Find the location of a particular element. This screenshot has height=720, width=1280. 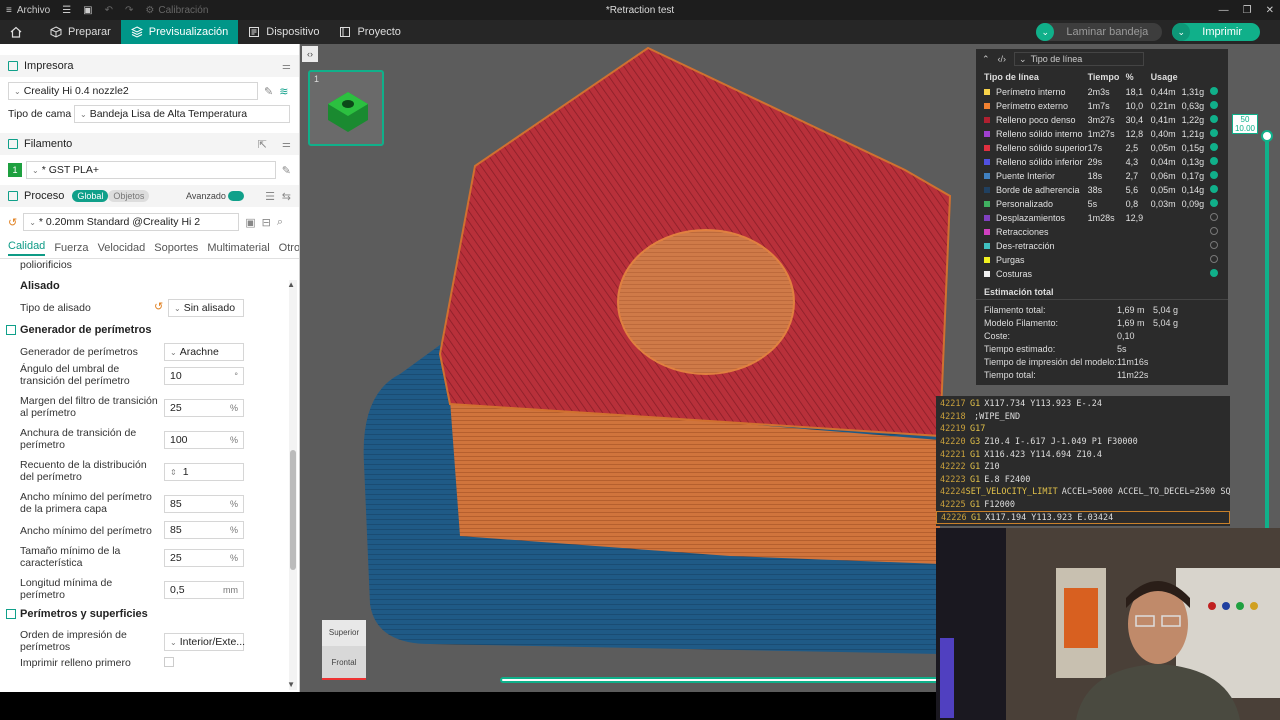

global-toggle: Global is located at coordinates (90, 196).